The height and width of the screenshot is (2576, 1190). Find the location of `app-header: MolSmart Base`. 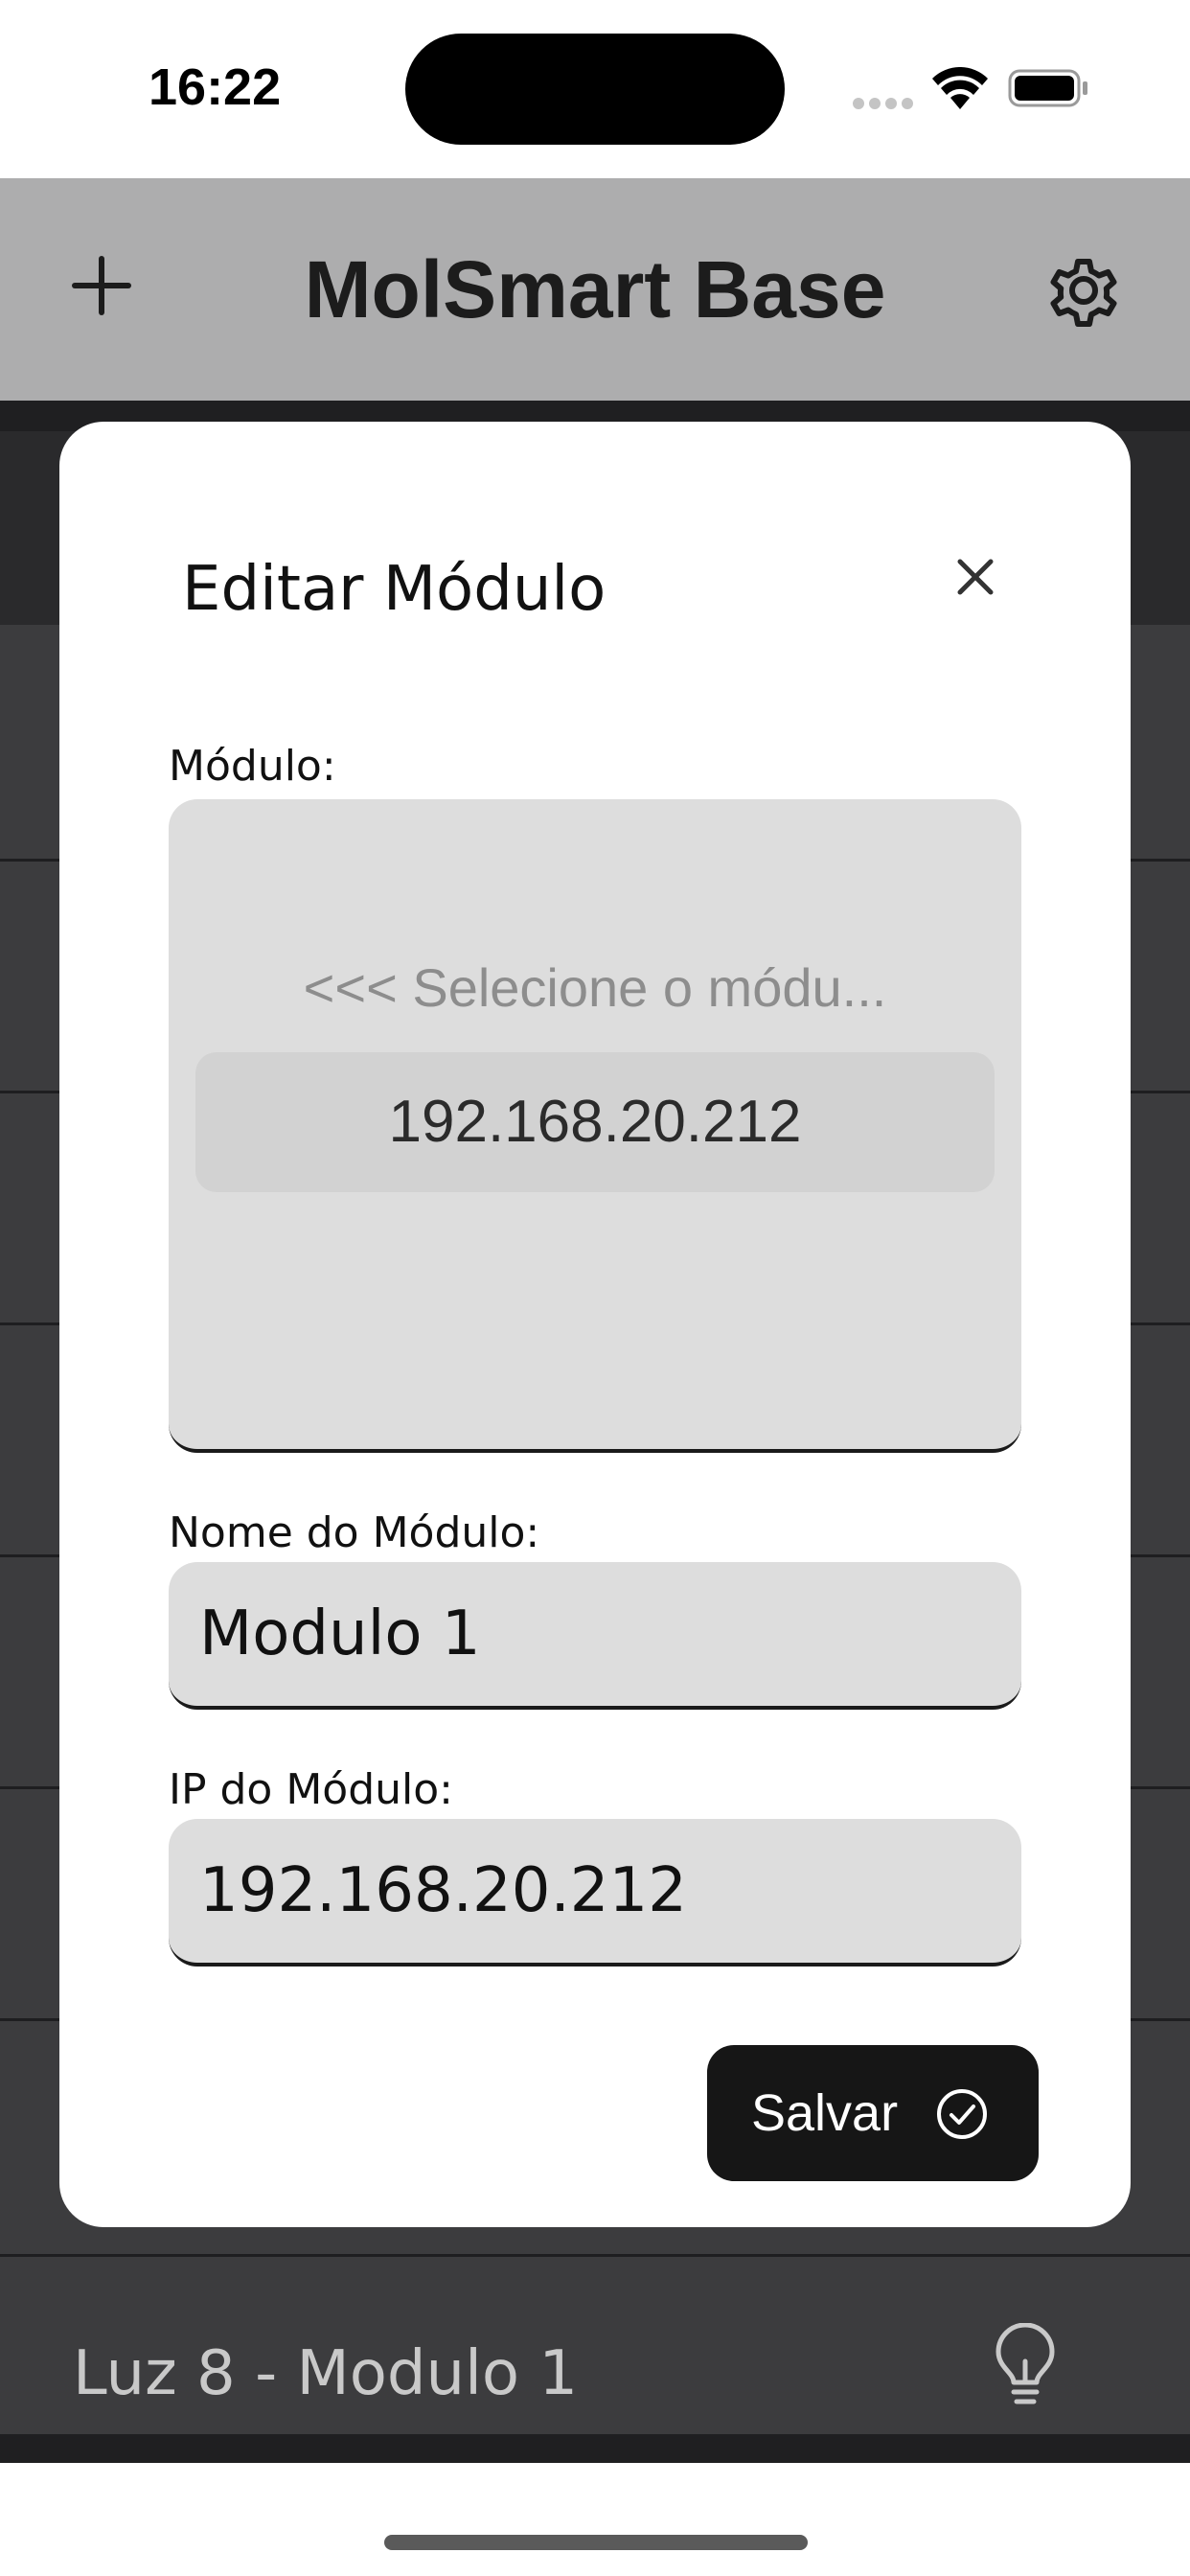

app-header: MolSmart Base is located at coordinates (595, 289).